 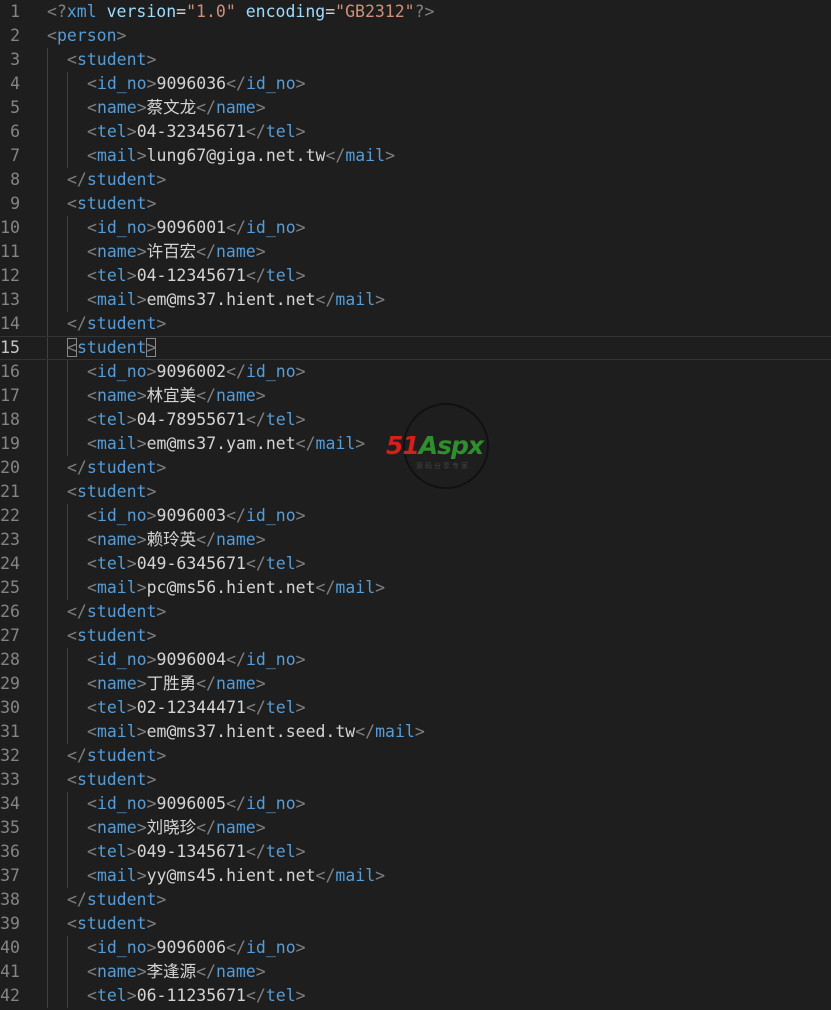 What do you see at coordinates (415, 204) in the screenshot?
I see `code-line: 9 <student>` at bounding box center [415, 204].